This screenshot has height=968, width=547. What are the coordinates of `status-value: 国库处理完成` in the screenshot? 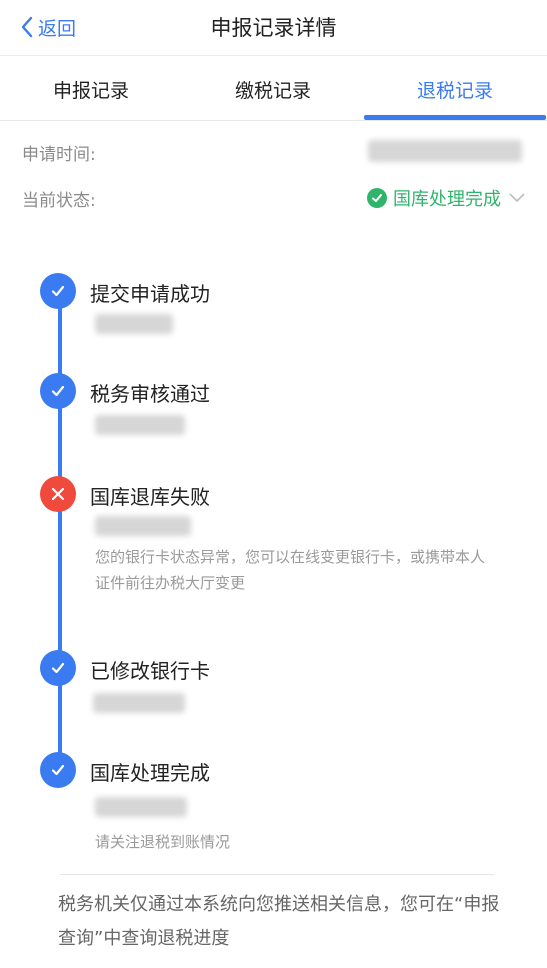 It's located at (447, 199).